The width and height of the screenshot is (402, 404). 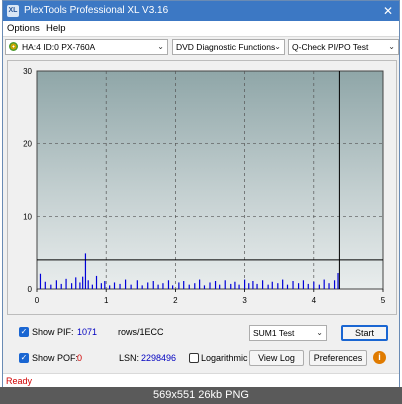 What do you see at coordinates (364, 333) in the screenshot?
I see `start-button: Start` at bounding box center [364, 333].